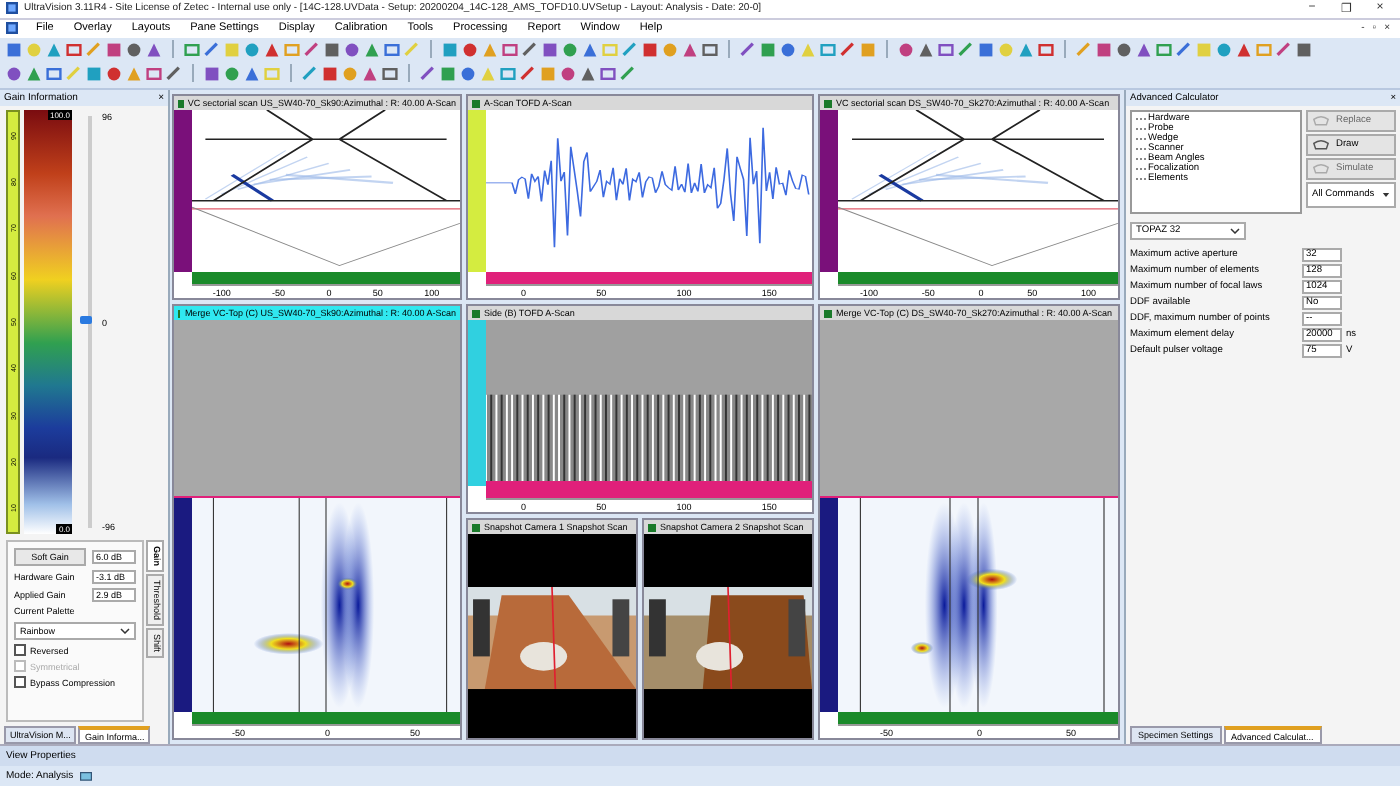 This screenshot has width=1400, height=800. I want to click on gain-slider, so click(90, 322).